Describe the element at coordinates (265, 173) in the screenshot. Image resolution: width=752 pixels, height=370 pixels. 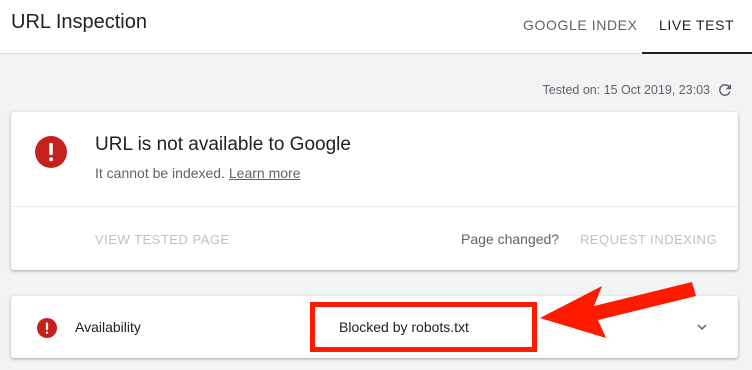
I see `learn-more-link: Learn more` at that location.